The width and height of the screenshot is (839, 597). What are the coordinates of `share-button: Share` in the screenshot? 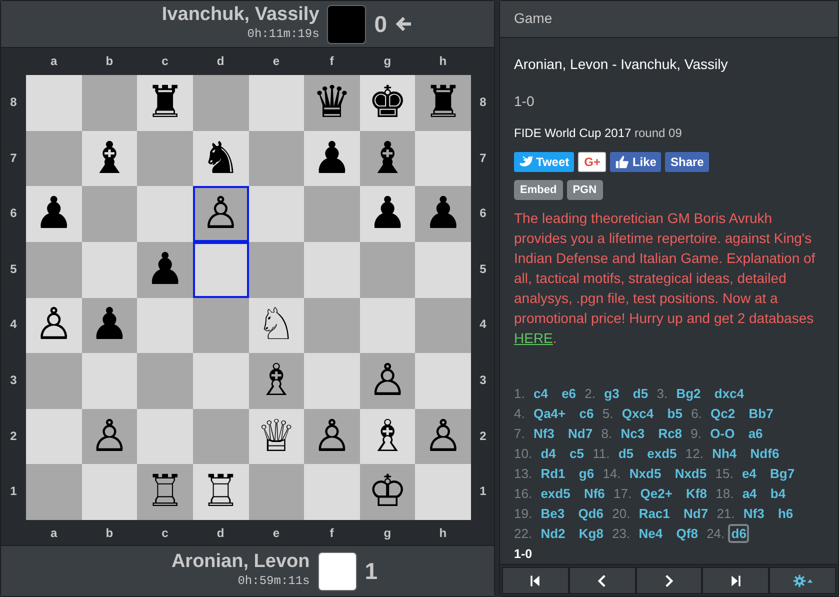 It's located at (687, 162).